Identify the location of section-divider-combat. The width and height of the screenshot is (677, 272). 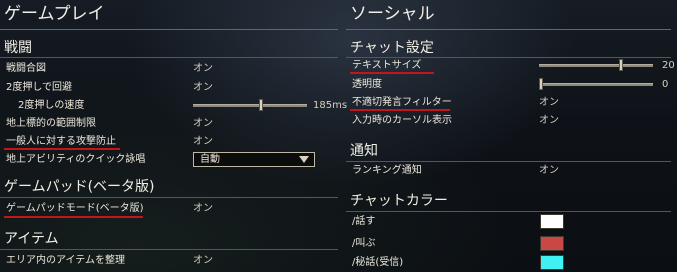
(169, 57).